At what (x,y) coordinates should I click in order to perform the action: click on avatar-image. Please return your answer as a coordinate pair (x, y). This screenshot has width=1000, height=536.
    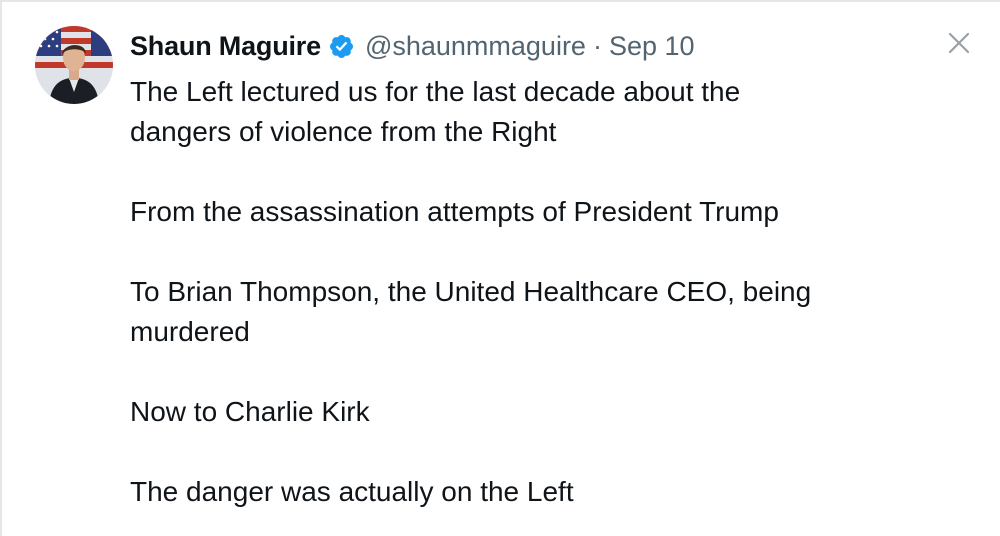
    Looking at the image, I should click on (74, 65).